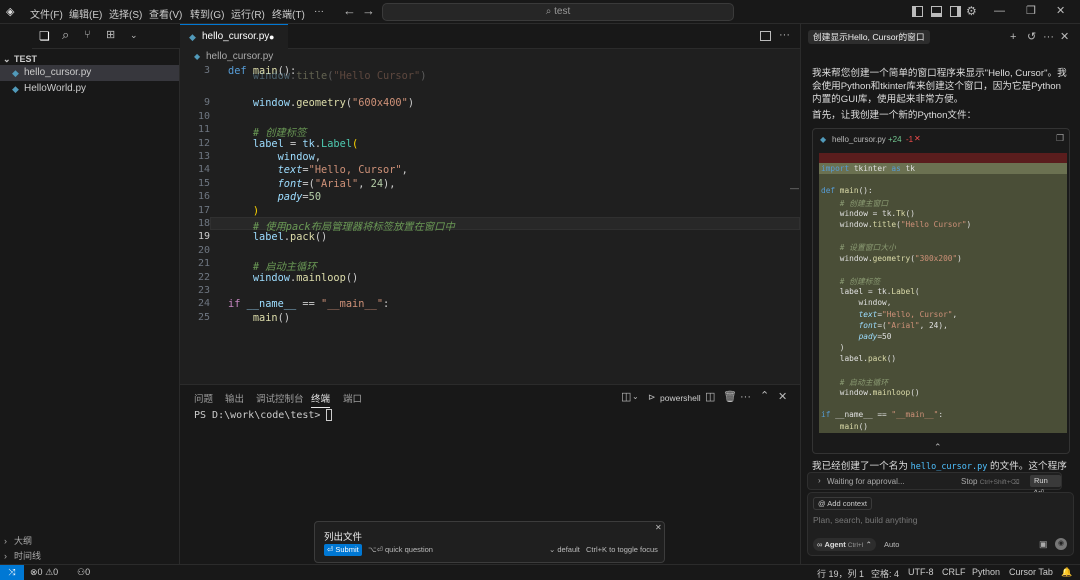 This screenshot has height=580, width=1080. Describe the element at coordinates (352, 398) in the screenshot. I see `tab-ports: 端口` at that location.